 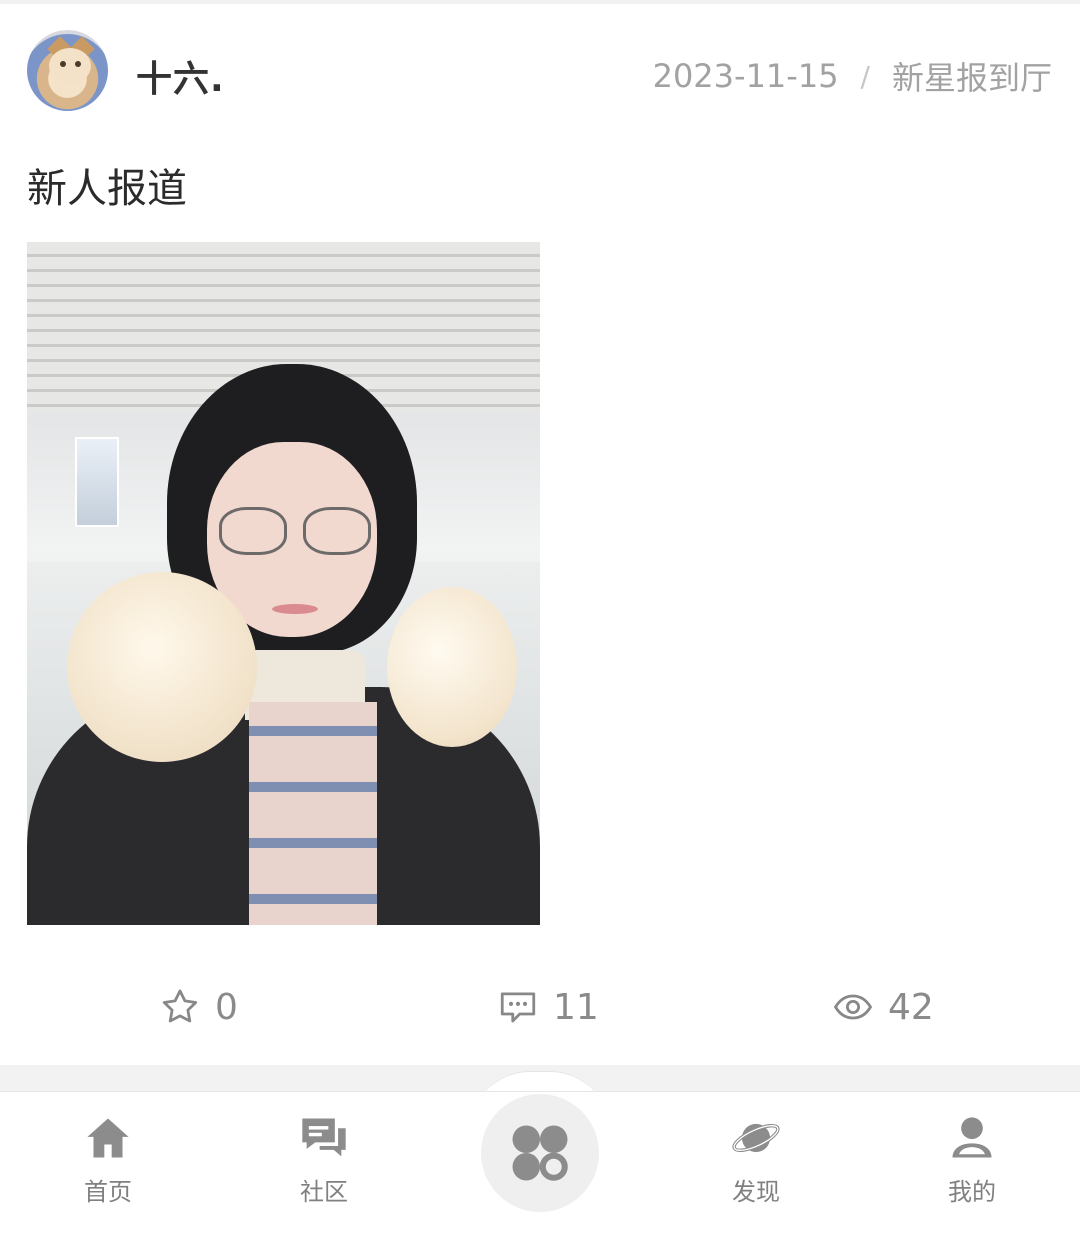 What do you see at coordinates (295, 609) in the screenshot?
I see `photo-mouth` at bounding box center [295, 609].